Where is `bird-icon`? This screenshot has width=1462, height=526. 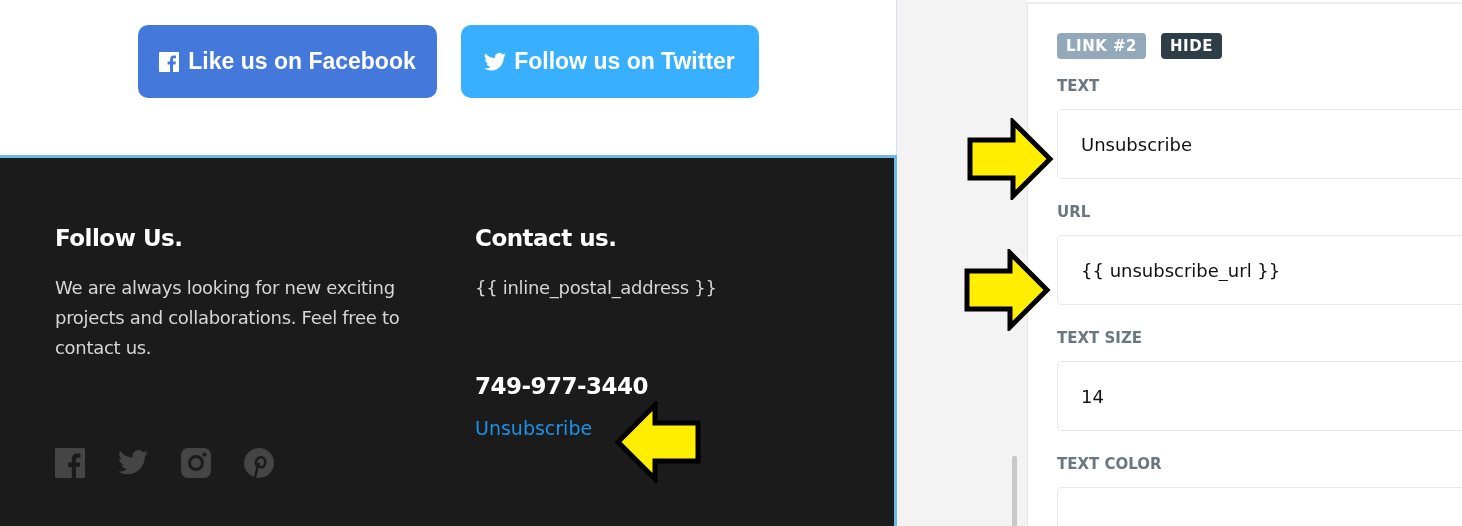
bird-icon is located at coordinates (495, 61).